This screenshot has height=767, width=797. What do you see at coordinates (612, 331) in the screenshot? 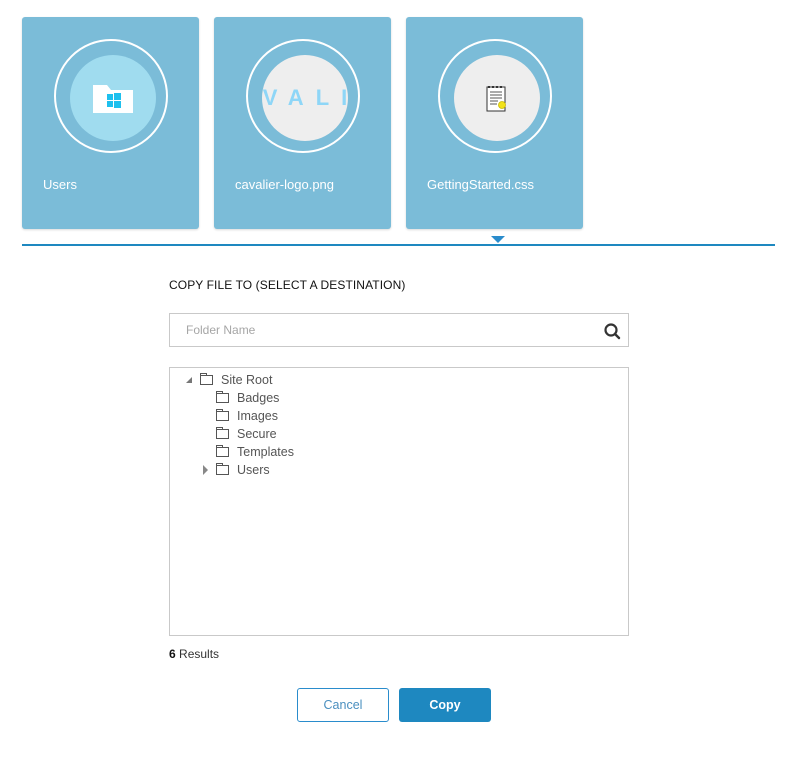
I see `search-icon` at bounding box center [612, 331].